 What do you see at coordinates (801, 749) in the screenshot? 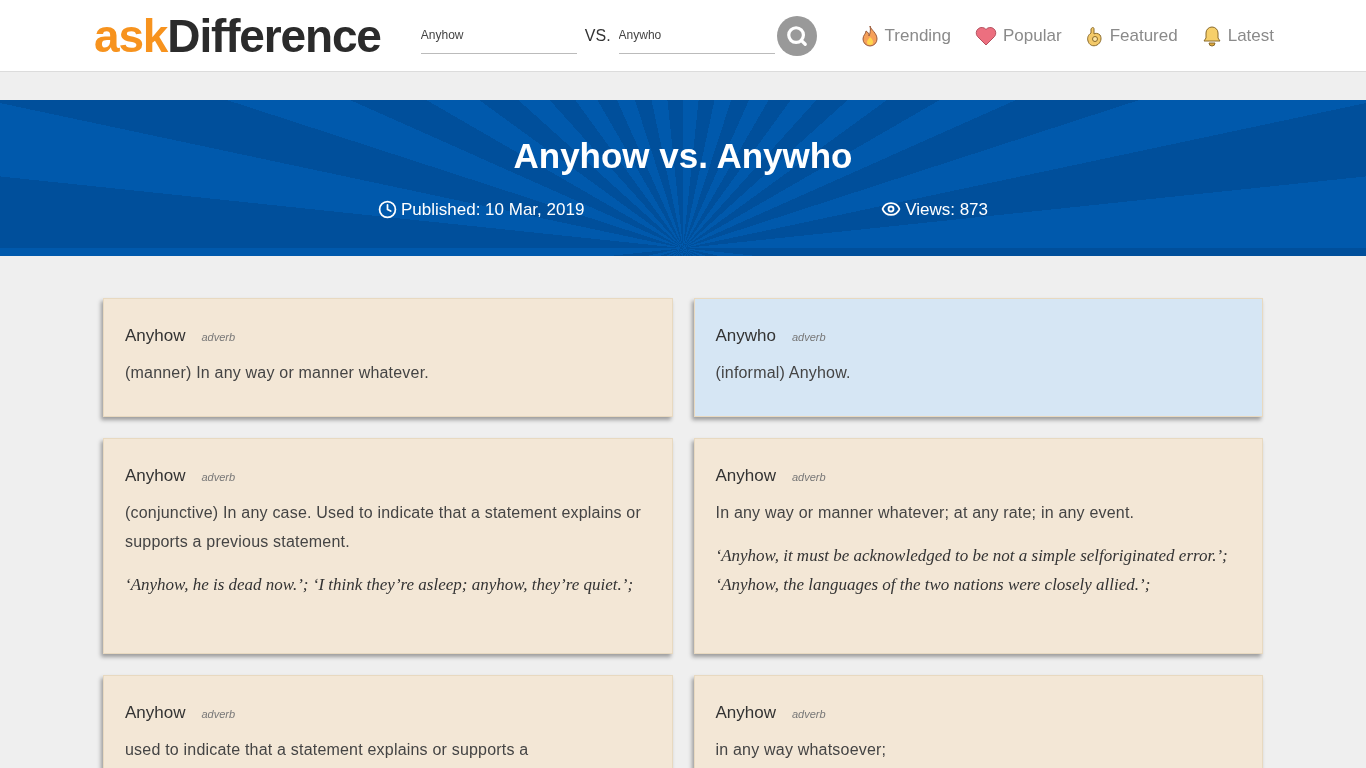
I see `definition-text: in any way whatsoever;` at bounding box center [801, 749].